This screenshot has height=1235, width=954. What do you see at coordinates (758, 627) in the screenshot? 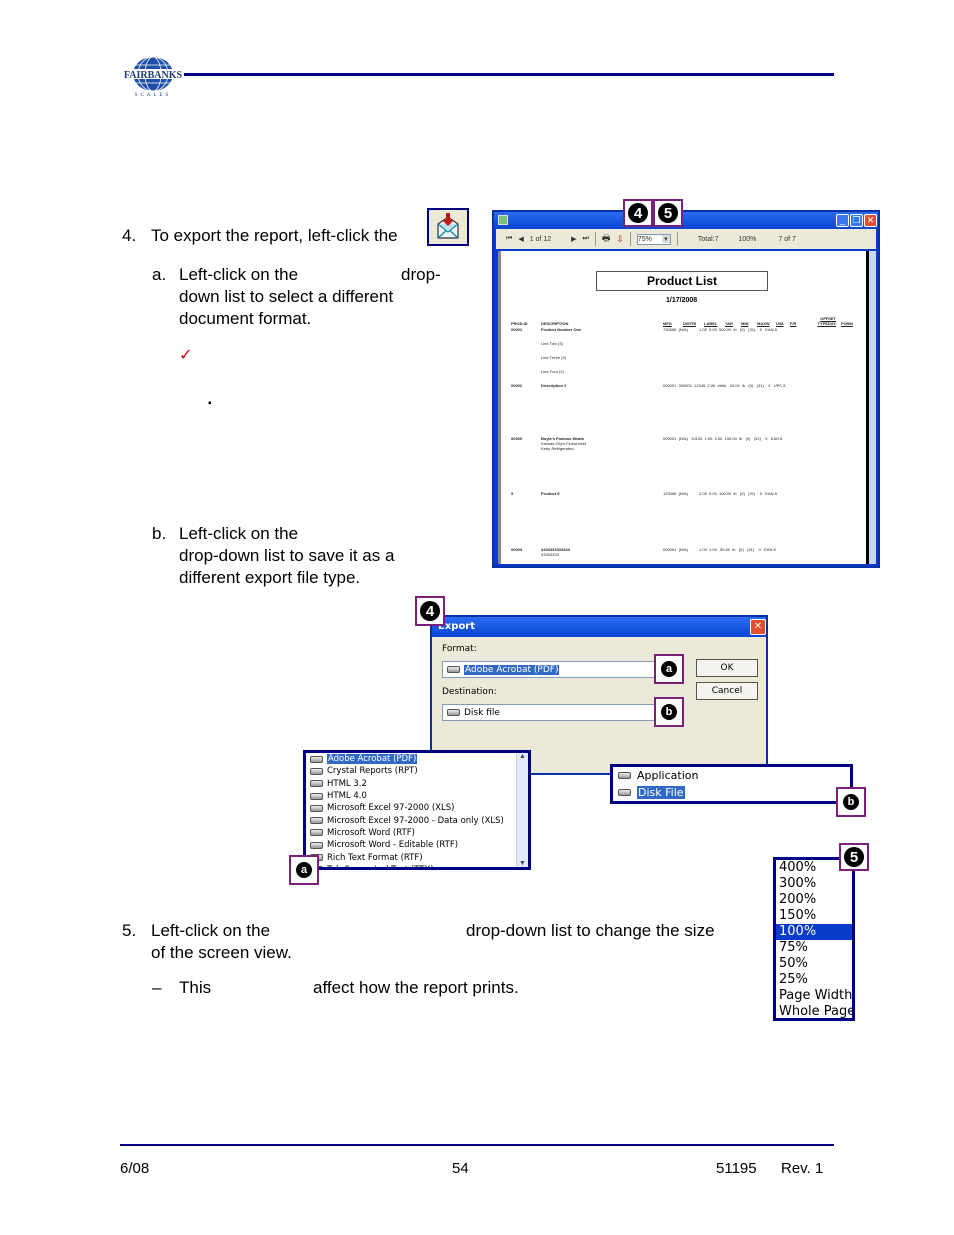
I see `dialog-close-button: ✕` at bounding box center [758, 627].